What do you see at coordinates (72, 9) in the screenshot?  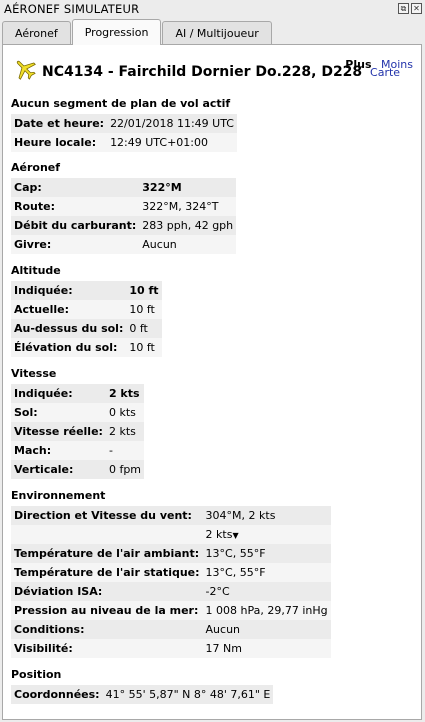 I see `window-title: AÉRONEF SIMULATEUR` at bounding box center [72, 9].